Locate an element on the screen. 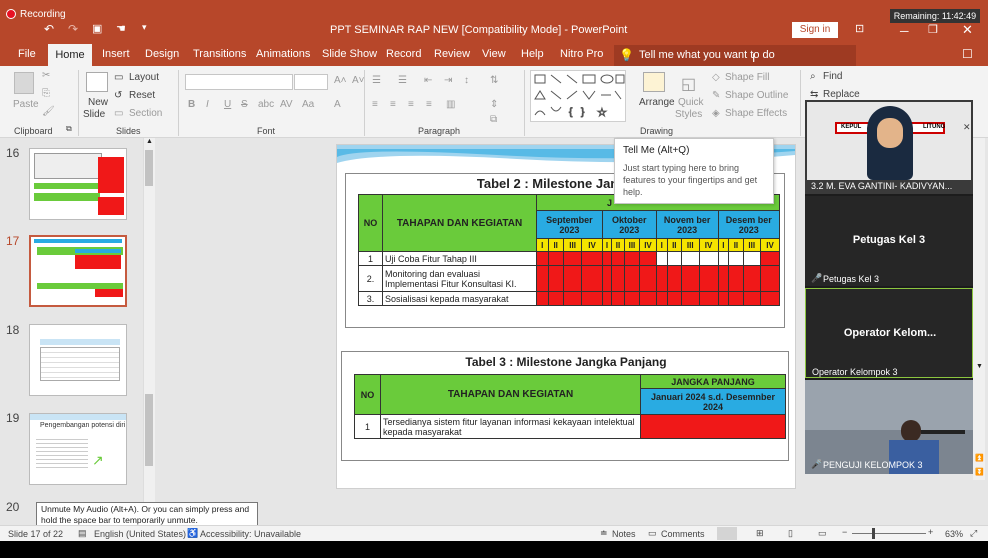 Image resolution: width=988 pixels, height=558 pixels. slide-sorter-icon: ⊞ is located at coordinates (760, 533).